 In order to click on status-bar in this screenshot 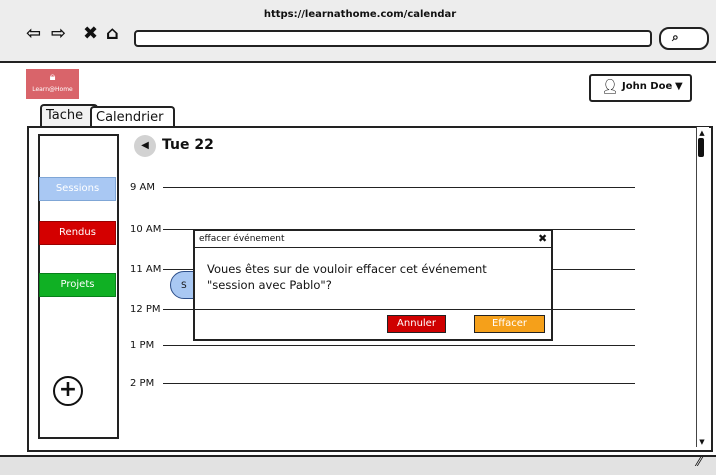, I will do `click(358, 465)`.